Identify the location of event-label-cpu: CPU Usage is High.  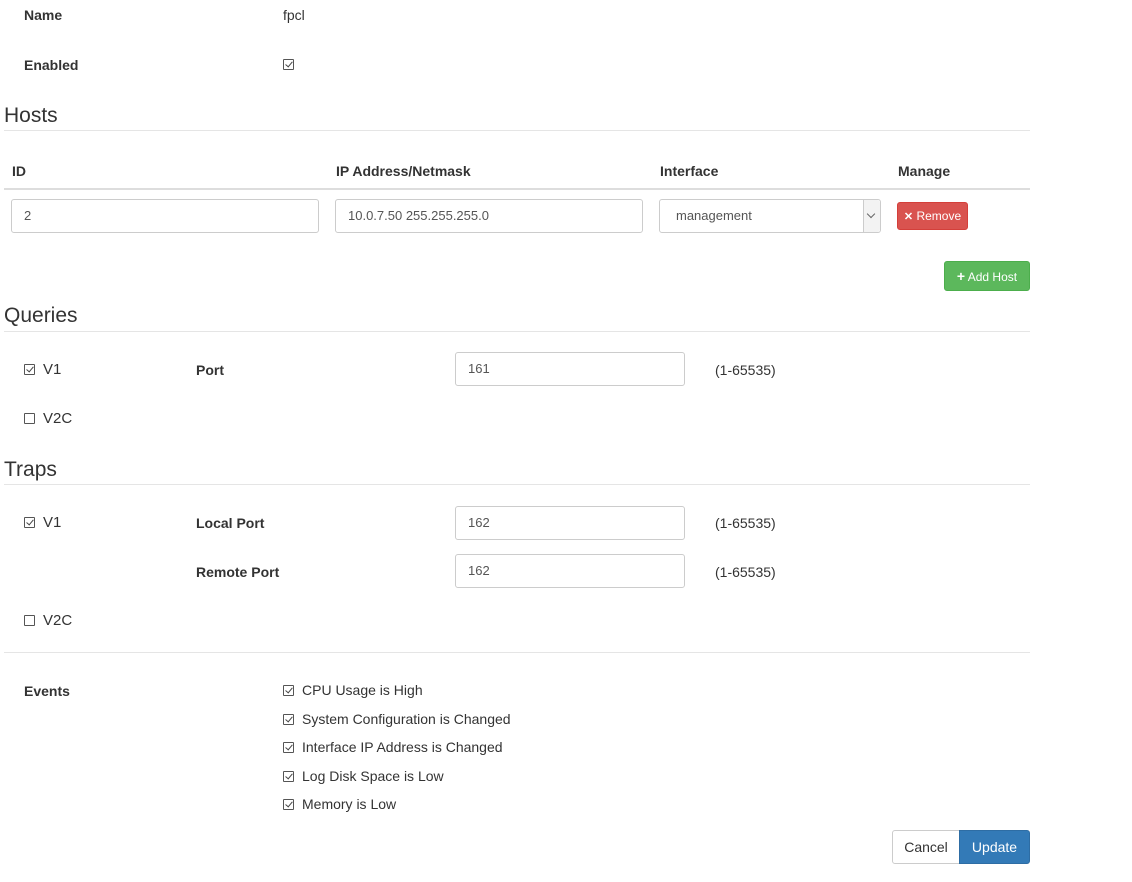
(362, 690).